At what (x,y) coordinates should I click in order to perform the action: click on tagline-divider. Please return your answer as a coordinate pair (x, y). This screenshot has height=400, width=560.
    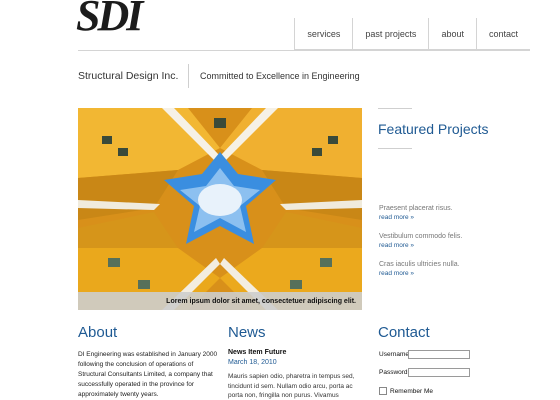
    Looking at the image, I should click on (188, 76).